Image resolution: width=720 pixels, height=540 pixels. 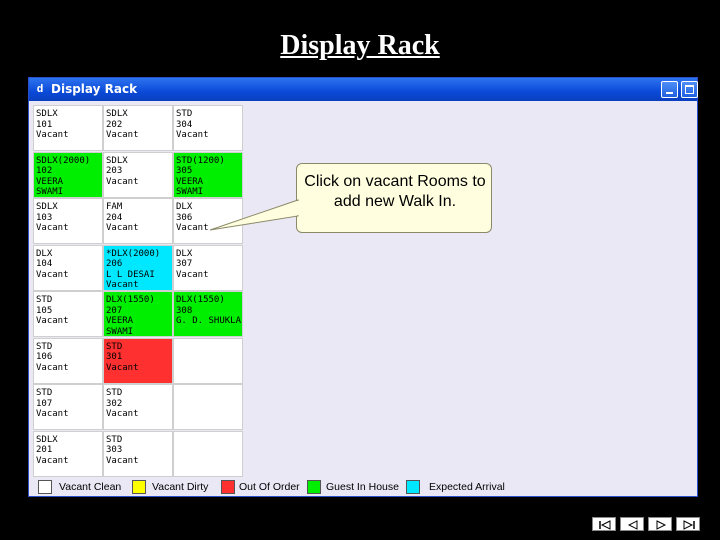 What do you see at coordinates (413, 487) in the screenshot?
I see `legend-swatch-arrival` at bounding box center [413, 487].